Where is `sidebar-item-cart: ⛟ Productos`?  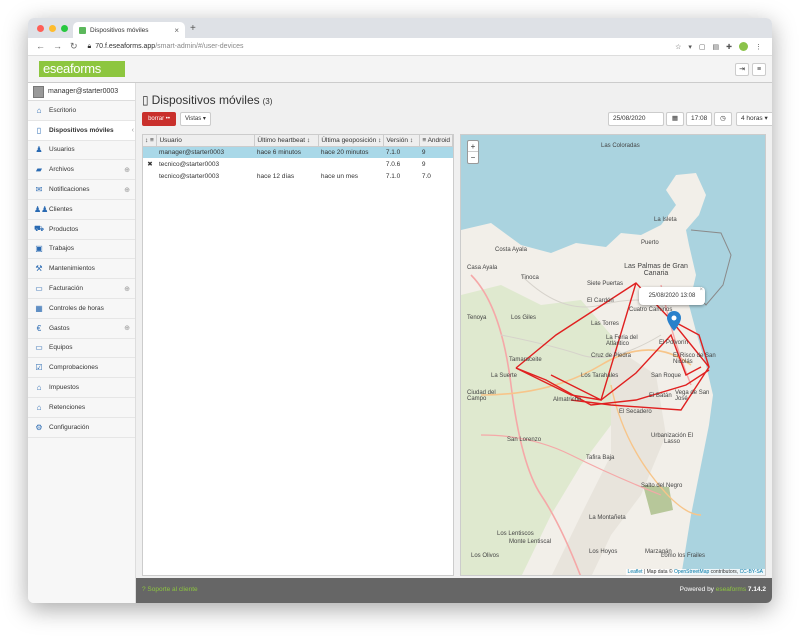 sidebar-item-cart: ⛟ Productos is located at coordinates (81, 230).